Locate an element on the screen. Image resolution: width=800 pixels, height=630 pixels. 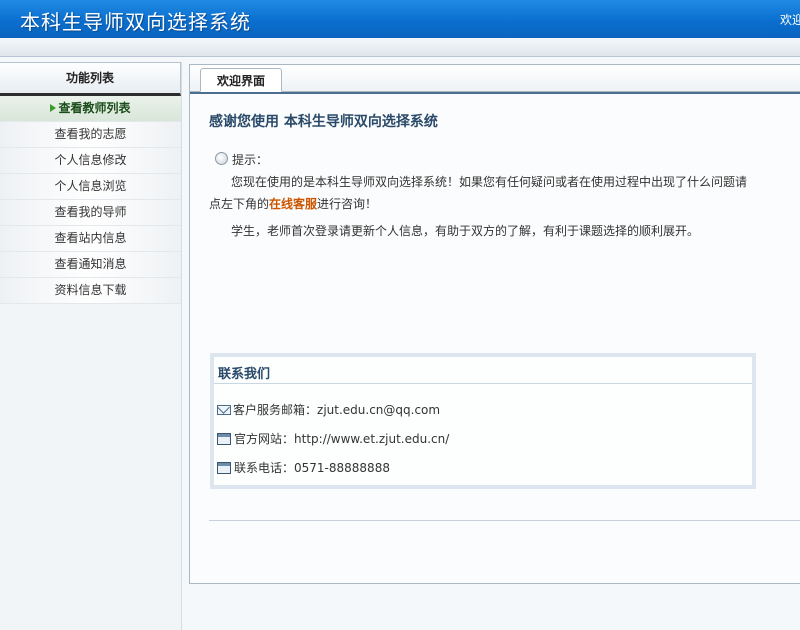
contact-website-row: 官方网站：http://www.et.zjut.edu.cn/ is located at coordinates (333, 438).